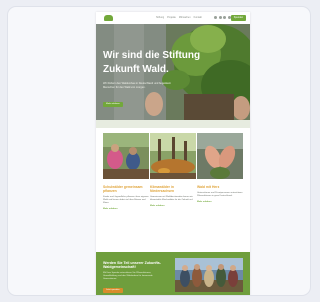 This screenshot has width=320, height=302. I want to click on facebook-icon, so click(215, 17).